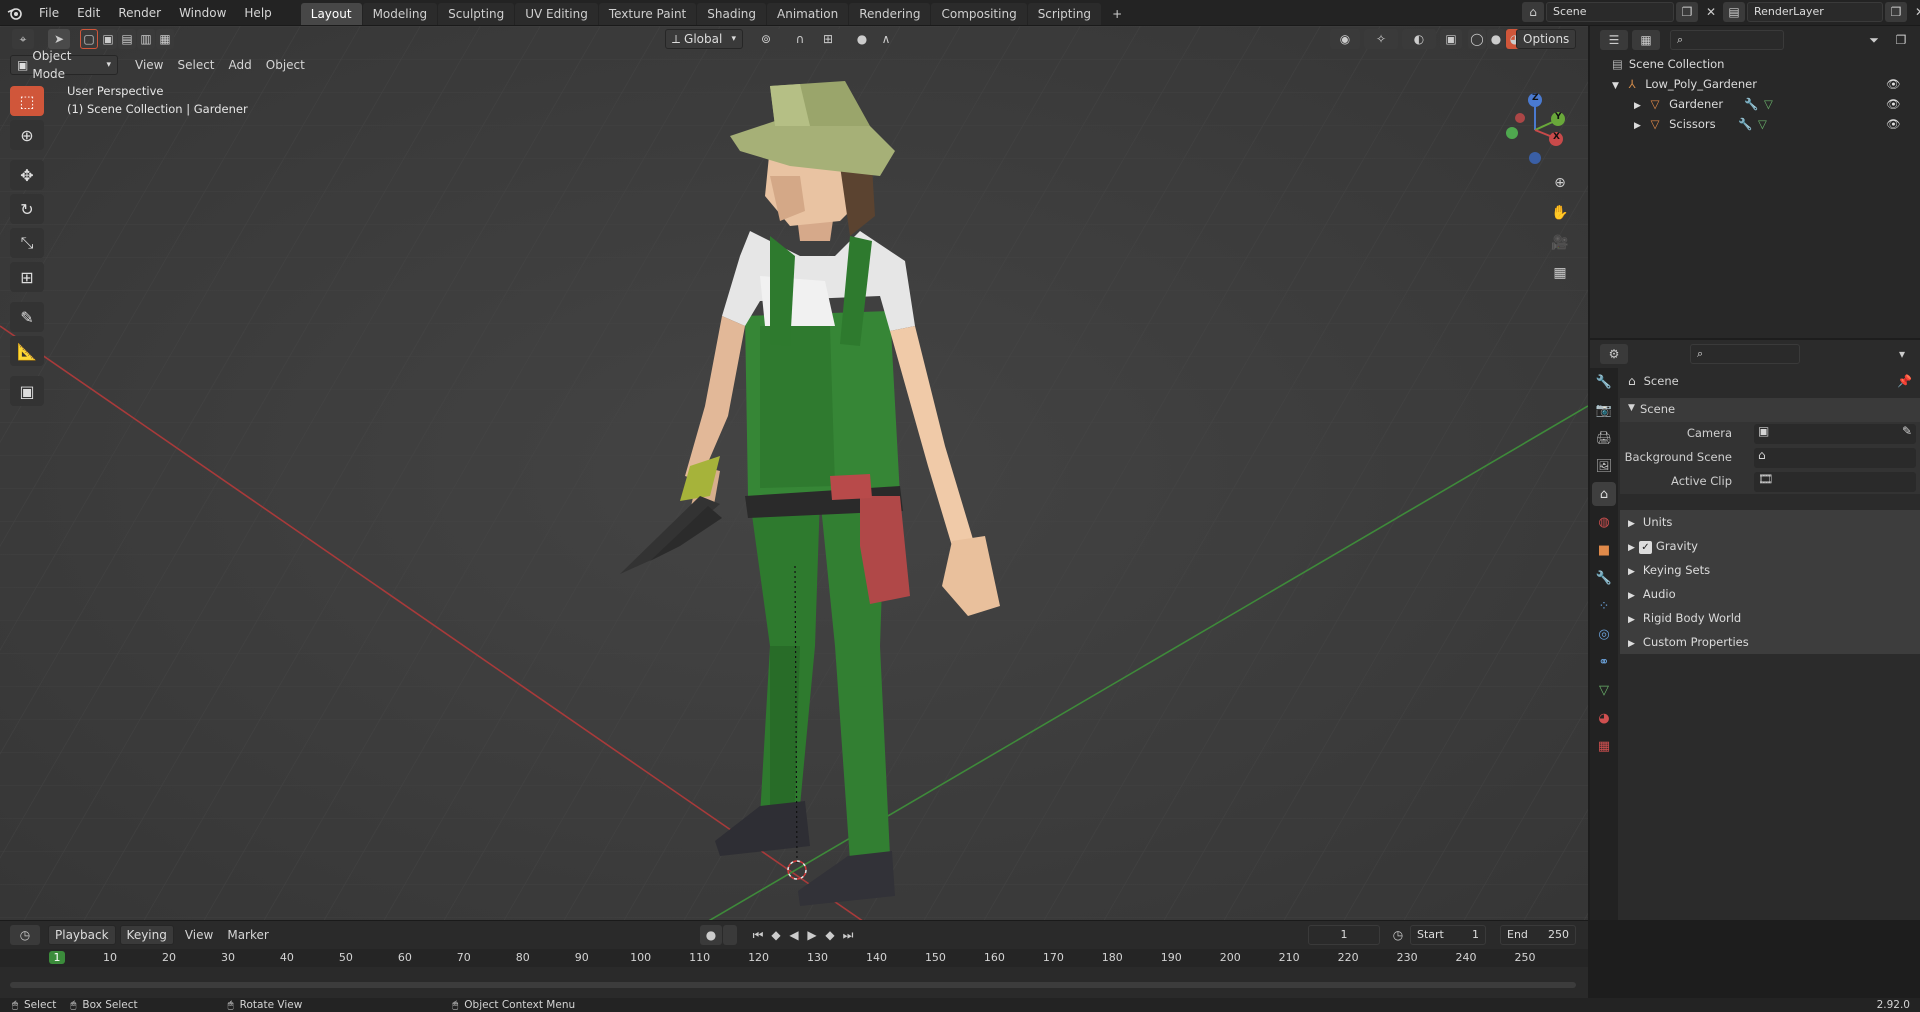 Image resolution: width=1920 pixels, height=1012 pixels. What do you see at coordinates (331, 14) in the screenshot?
I see `tab-layout: Layout` at bounding box center [331, 14].